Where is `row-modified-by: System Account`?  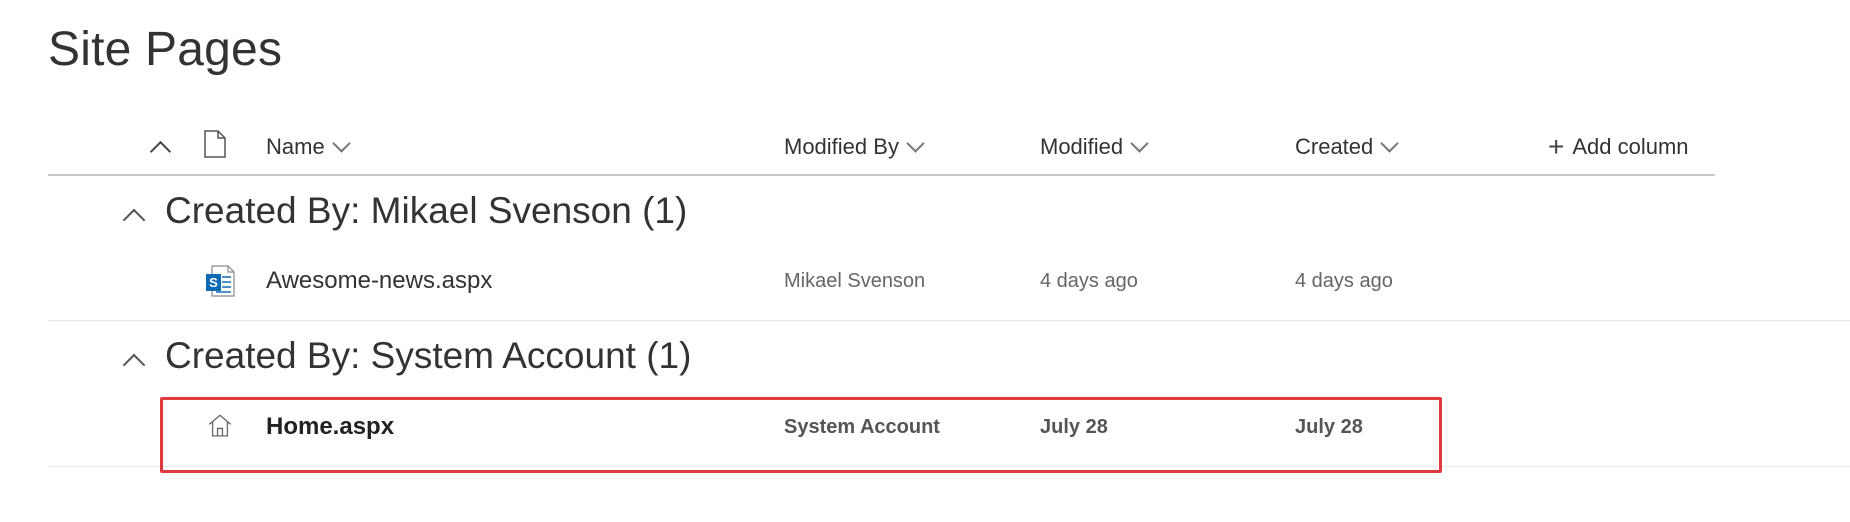 row-modified-by: System Account is located at coordinates (862, 426).